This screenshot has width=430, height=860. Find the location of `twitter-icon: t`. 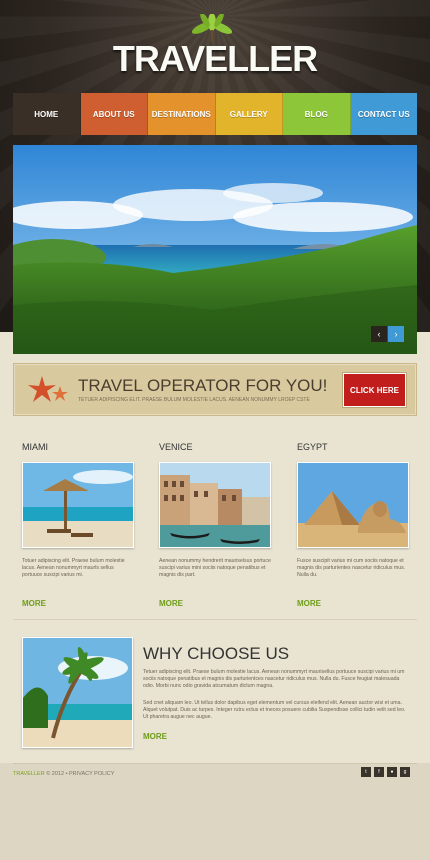

twitter-icon: t is located at coordinates (366, 772).